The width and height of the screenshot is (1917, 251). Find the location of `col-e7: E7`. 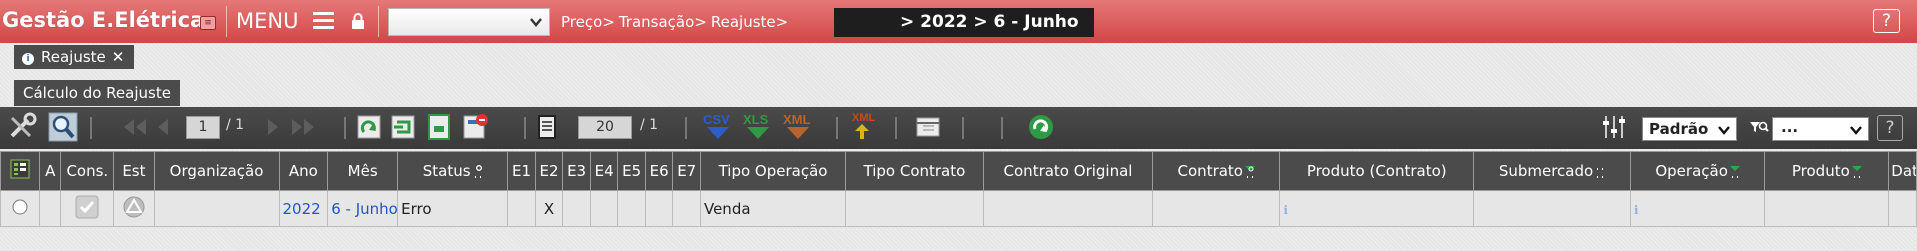

col-e7: E7 is located at coordinates (686, 171).